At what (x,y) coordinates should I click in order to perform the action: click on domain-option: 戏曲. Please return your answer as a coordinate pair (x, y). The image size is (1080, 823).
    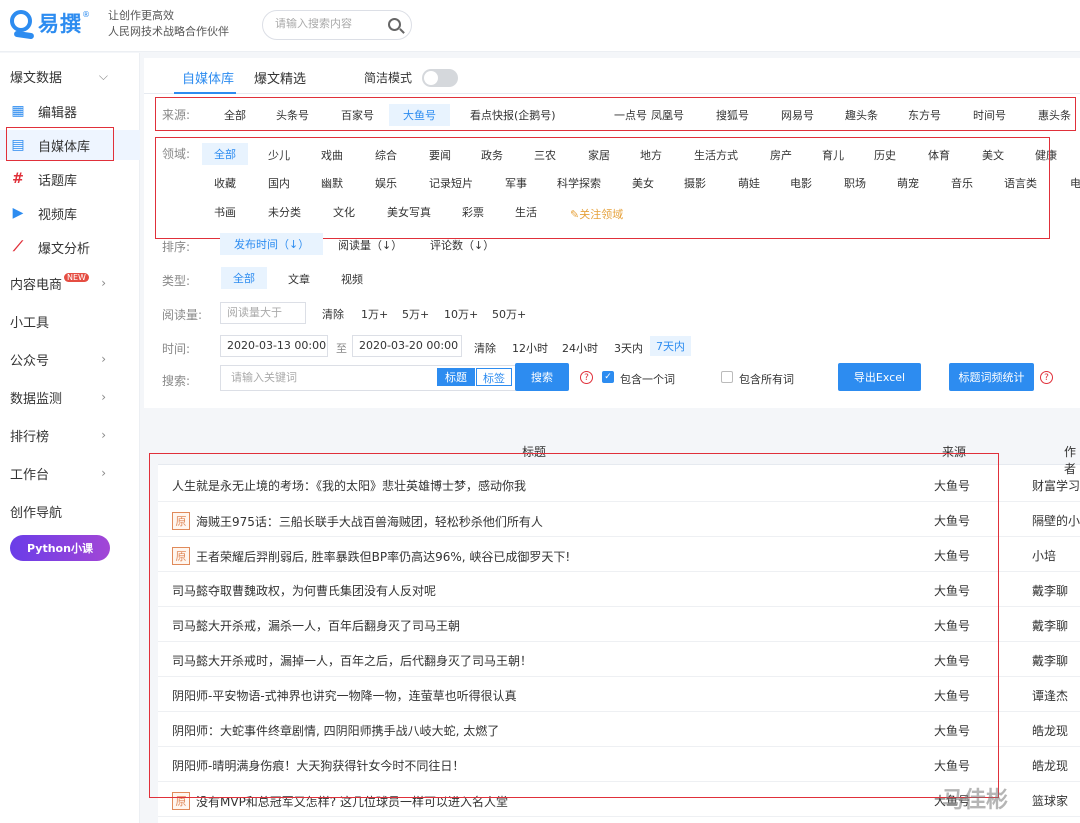
    Looking at the image, I should click on (332, 155).